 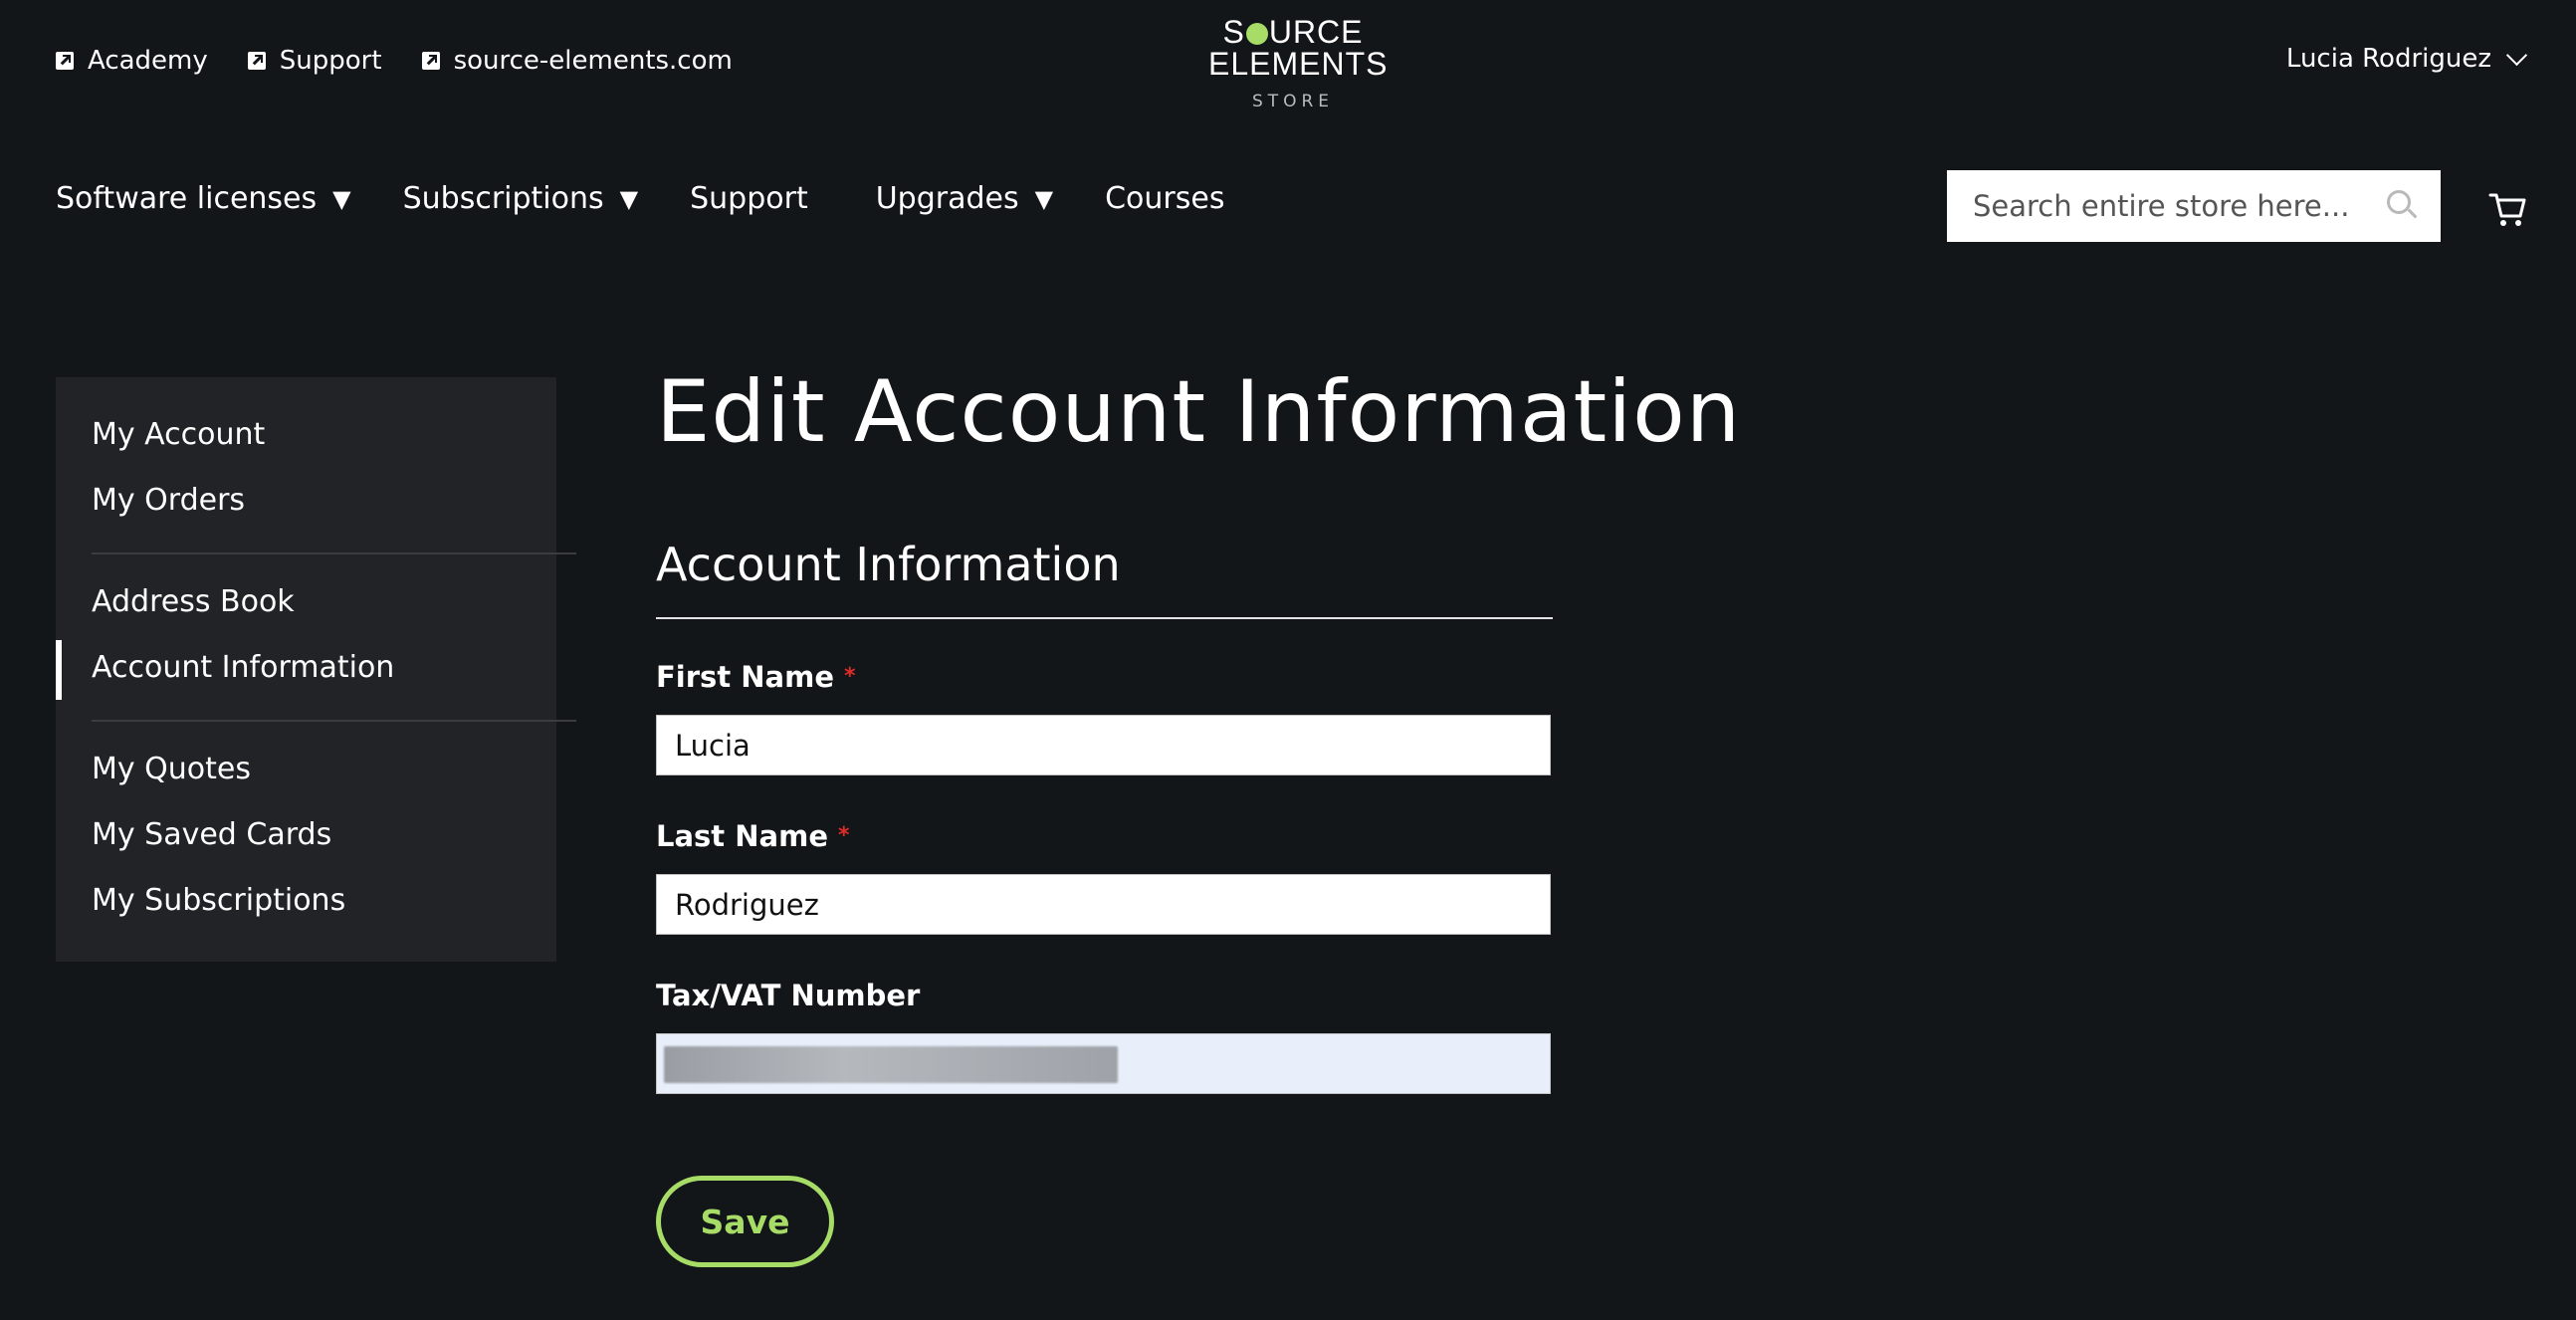 I want to click on cart-icon-graphic, so click(x=2507, y=210).